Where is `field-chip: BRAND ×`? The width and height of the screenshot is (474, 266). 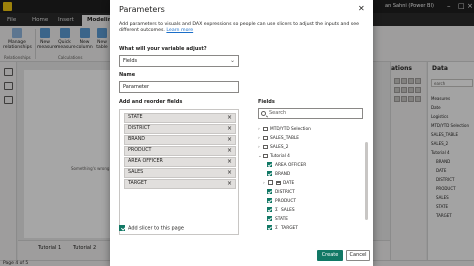 field-chip: BRAND × is located at coordinates (180, 140).